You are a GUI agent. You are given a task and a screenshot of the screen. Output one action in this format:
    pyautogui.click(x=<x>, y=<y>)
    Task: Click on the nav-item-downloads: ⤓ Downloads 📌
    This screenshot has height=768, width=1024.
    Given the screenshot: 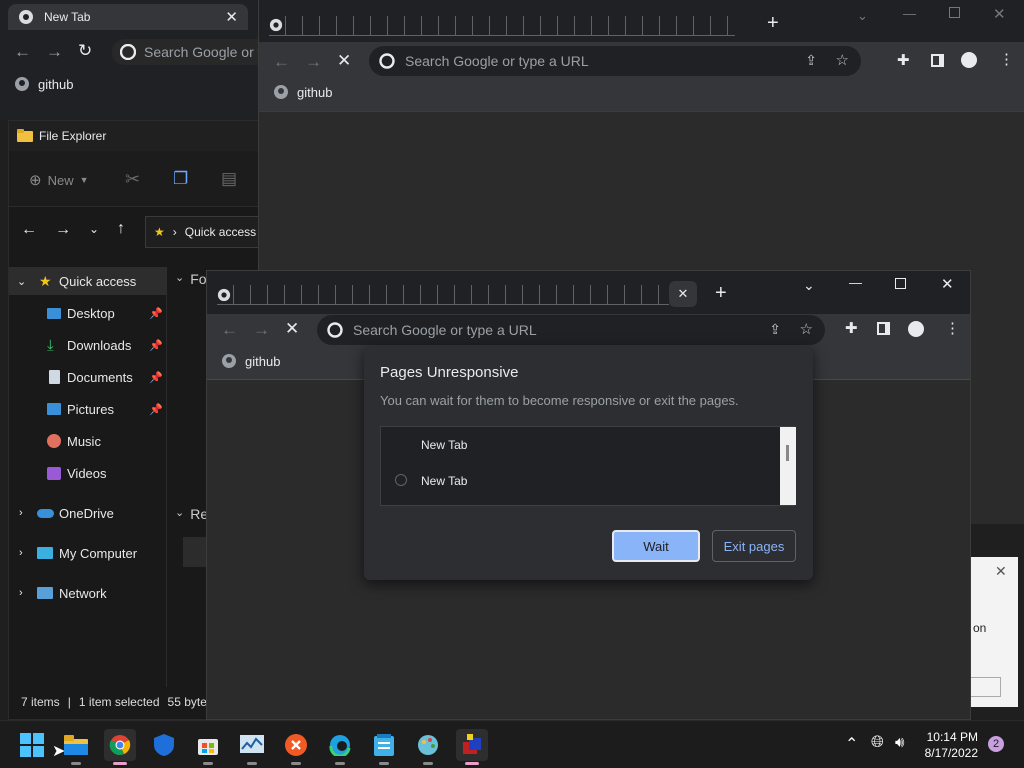 What is the action you would take?
    pyautogui.click(x=88, y=345)
    